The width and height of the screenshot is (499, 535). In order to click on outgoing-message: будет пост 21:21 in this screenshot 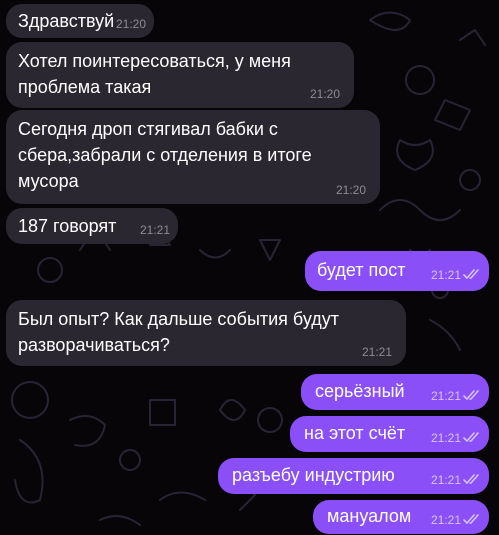, I will do `click(397, 271)`.